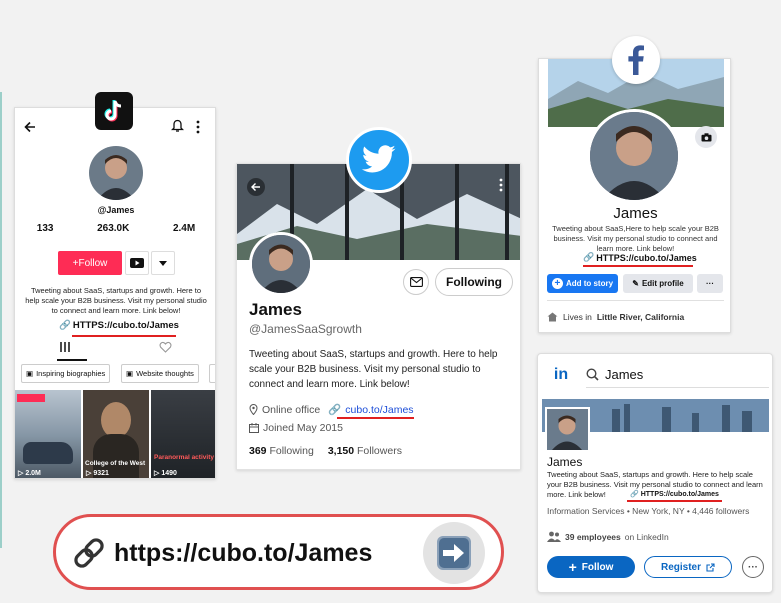 The image size is (781, 603). I want to click on active-tab-indicator, so click(72, 360).